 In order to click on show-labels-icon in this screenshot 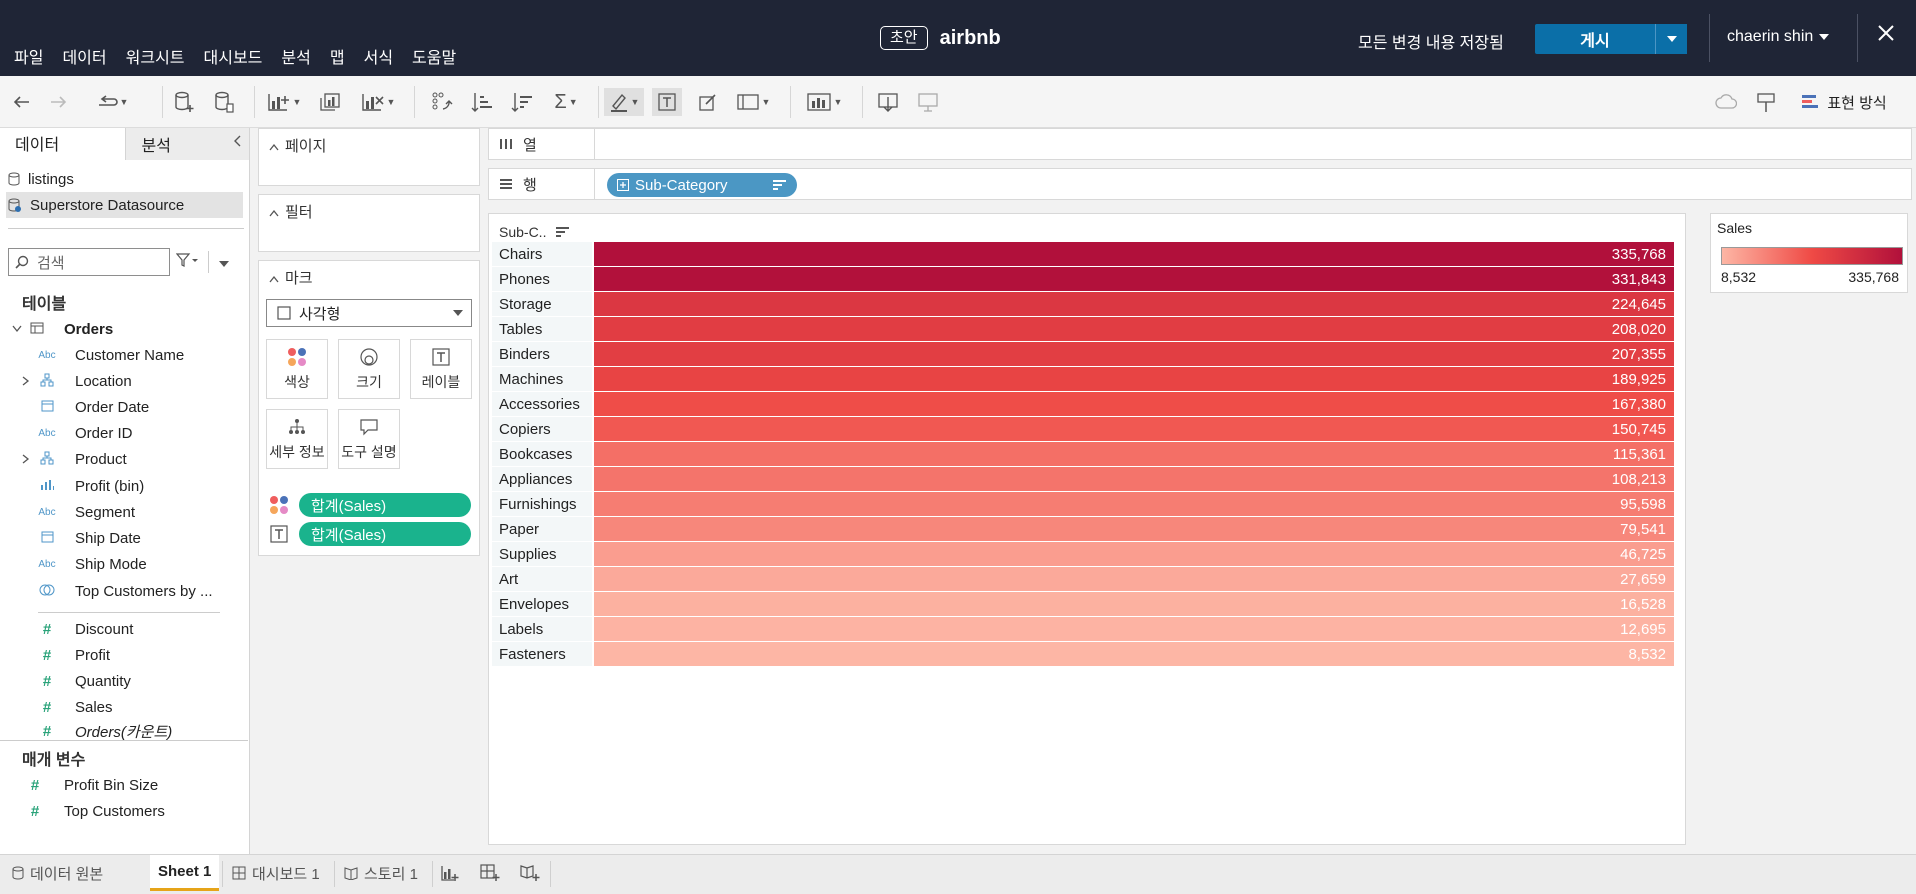, I will do `click(667, 102)`.